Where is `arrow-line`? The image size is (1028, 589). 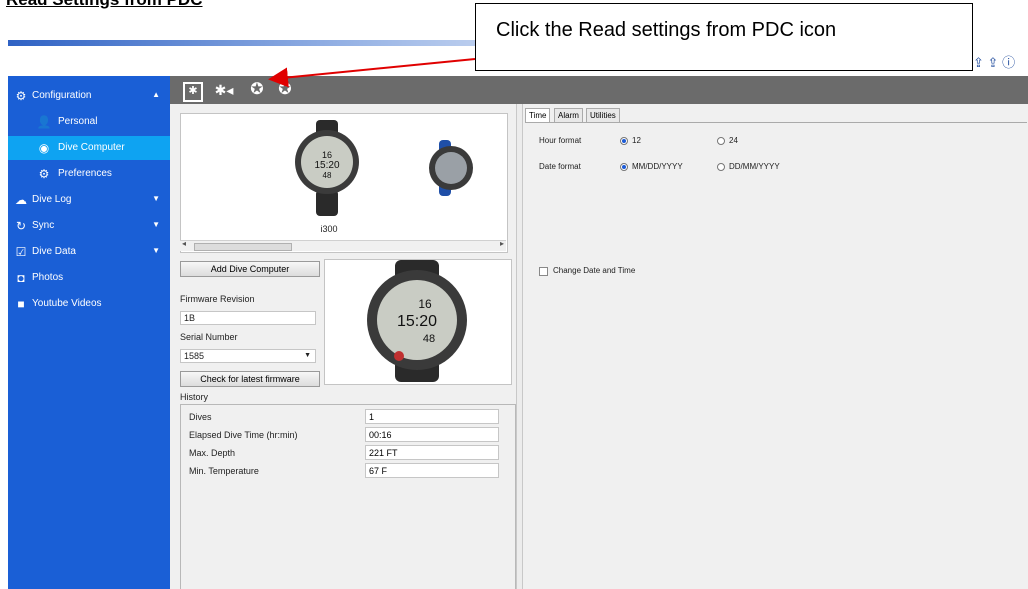 arrow-line is located at coordinates (372, 73).